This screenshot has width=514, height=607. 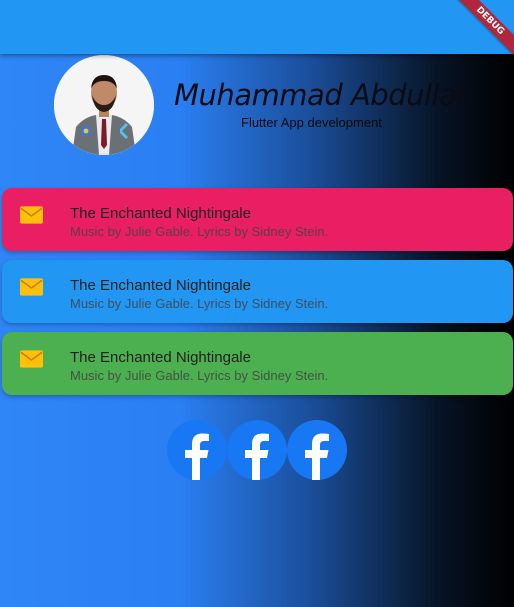 I want to click on profile-avatar, so click(x=104, y=105).